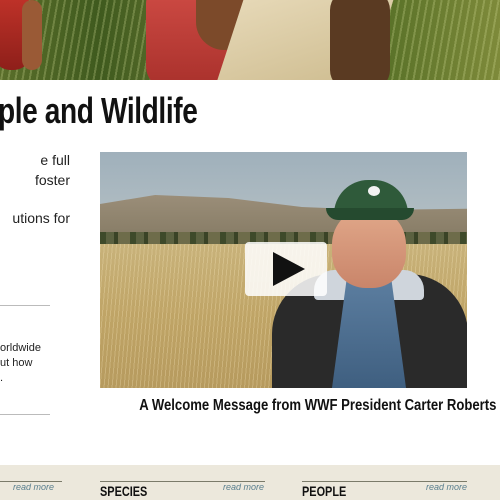 Image resolution: width=500 pixels, height=500 pixels. I want to click on play-button, so click(286, 269).